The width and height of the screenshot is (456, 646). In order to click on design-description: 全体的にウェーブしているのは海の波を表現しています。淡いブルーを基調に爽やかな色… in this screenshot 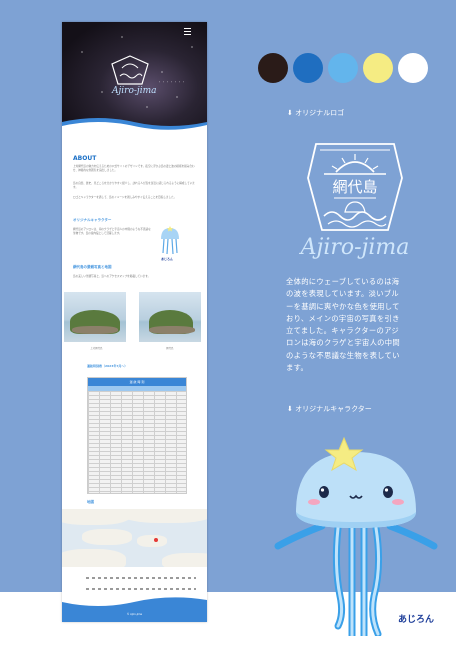, I will do `click(343, 325)`.